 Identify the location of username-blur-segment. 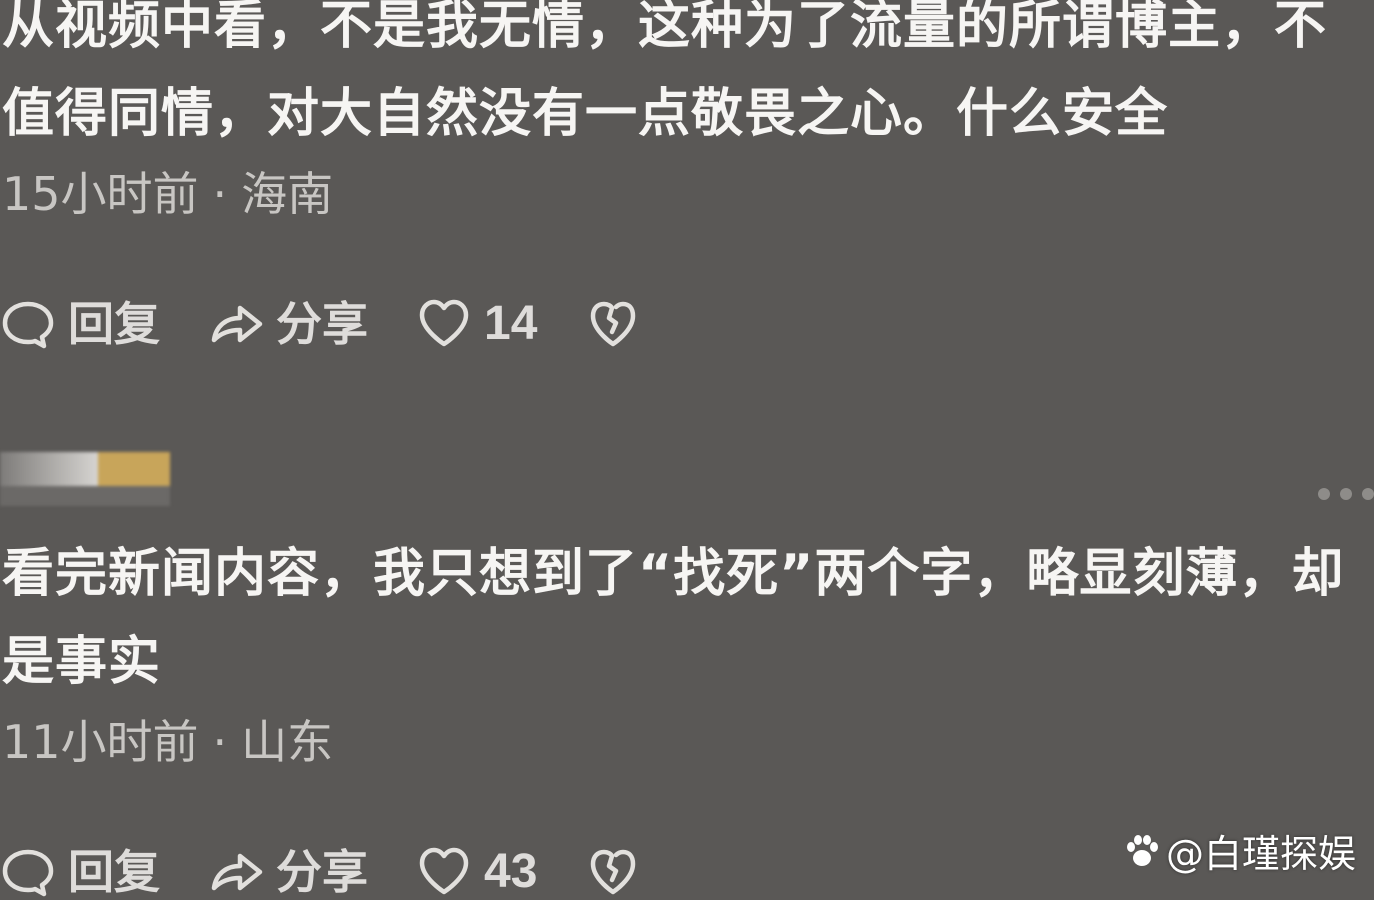
(49, 469).